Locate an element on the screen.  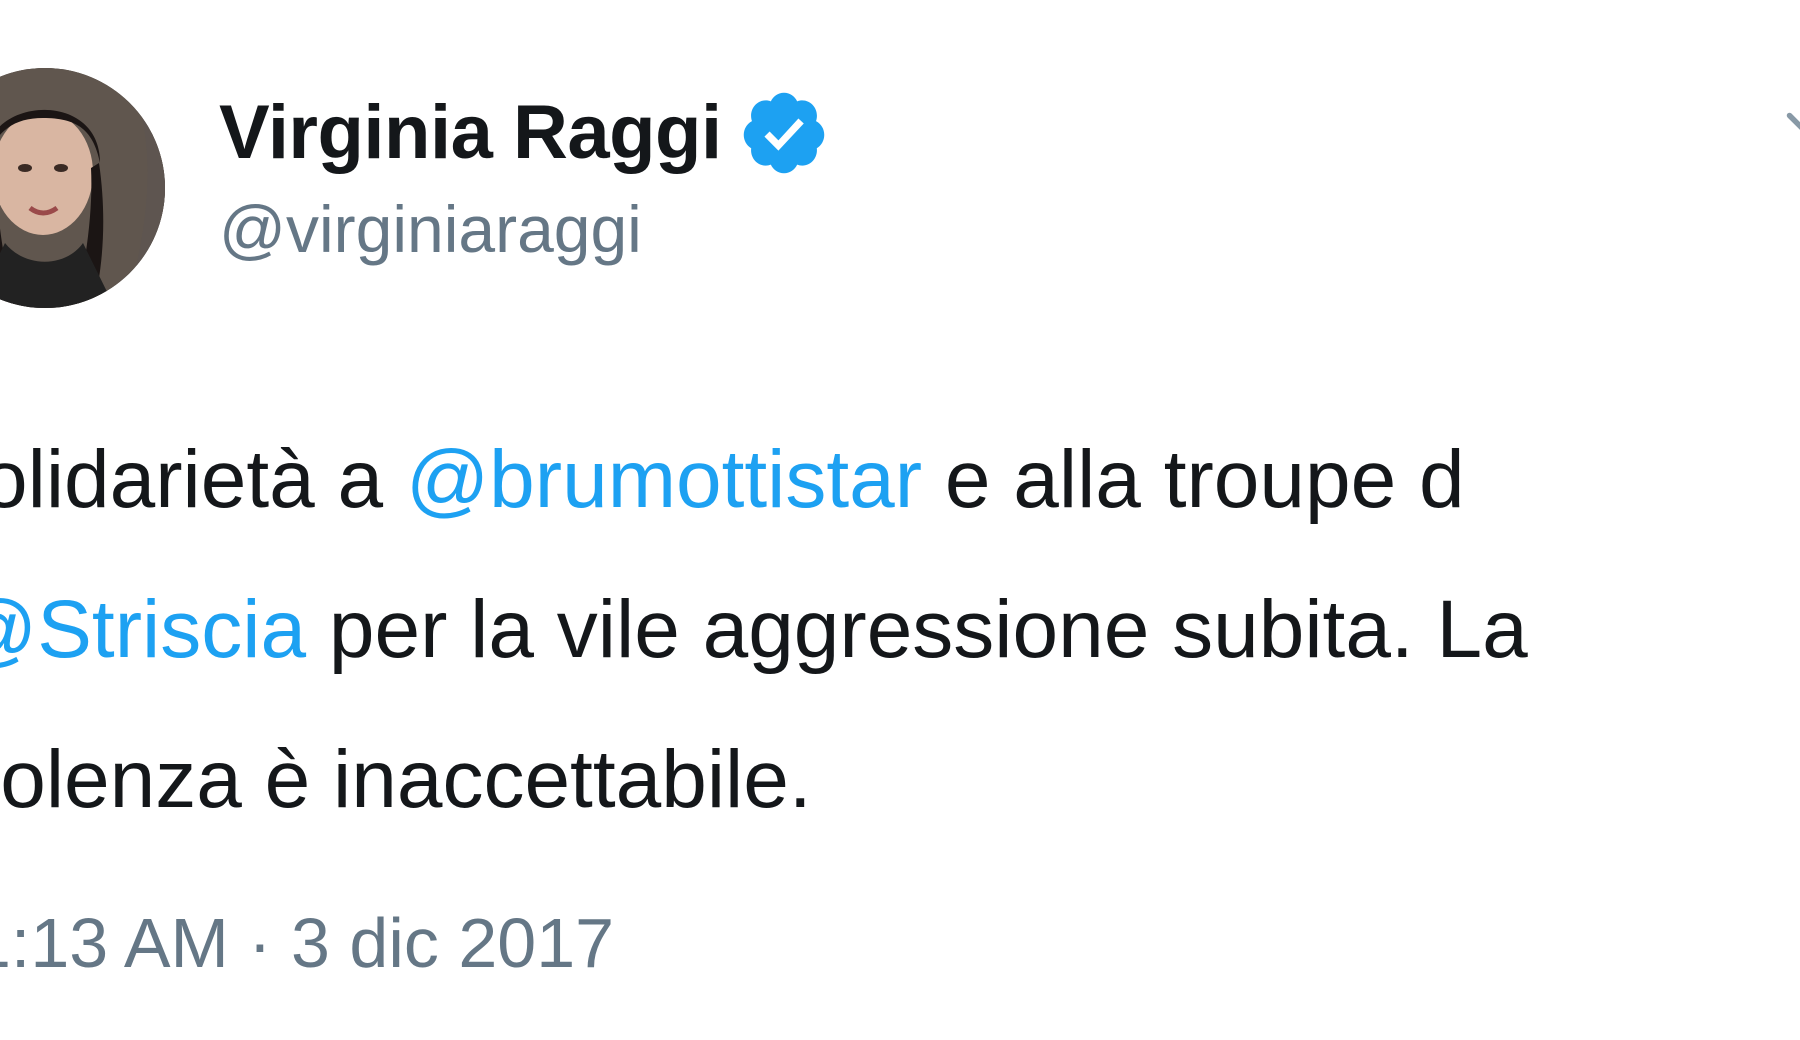
author-name-row: Virginia Raggi is located at coordinates (524, 133).